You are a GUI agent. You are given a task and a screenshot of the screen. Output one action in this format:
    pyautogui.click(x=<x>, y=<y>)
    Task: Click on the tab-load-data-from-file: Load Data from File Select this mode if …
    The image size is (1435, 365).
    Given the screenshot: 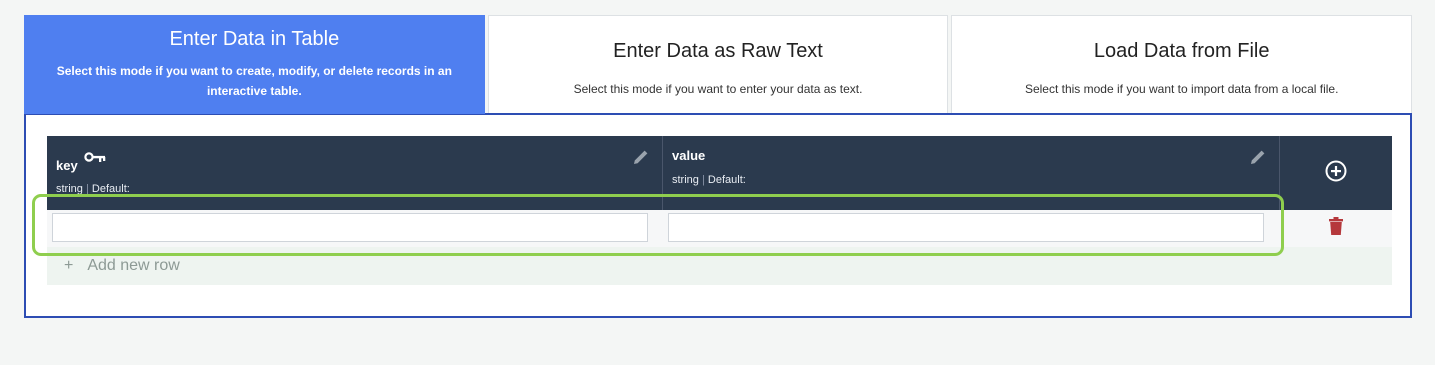 What is the action you would take?
    pyautogui.click(x=1182, y=64)
    